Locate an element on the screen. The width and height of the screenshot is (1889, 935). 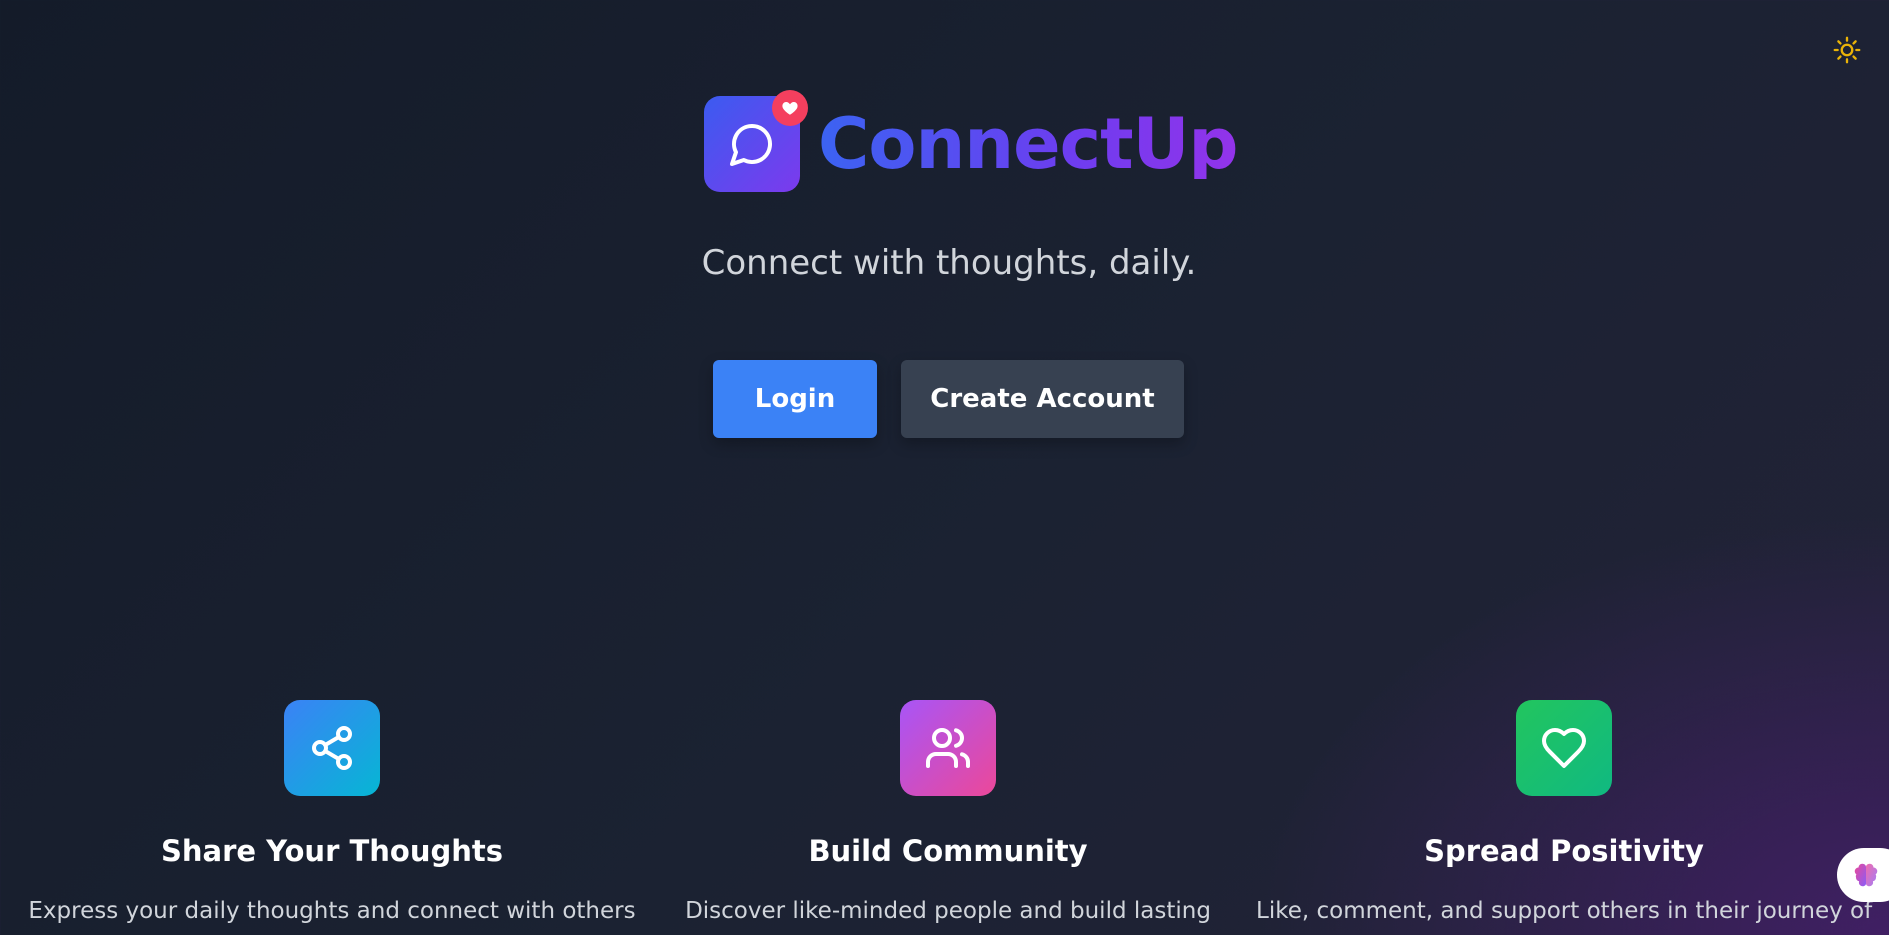
sun-icon is located at coordinates (1847, 50).